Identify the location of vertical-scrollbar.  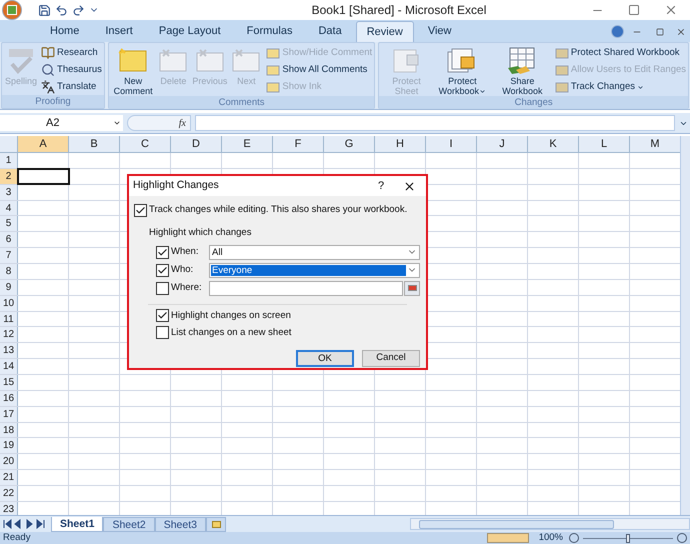
(685, 325).